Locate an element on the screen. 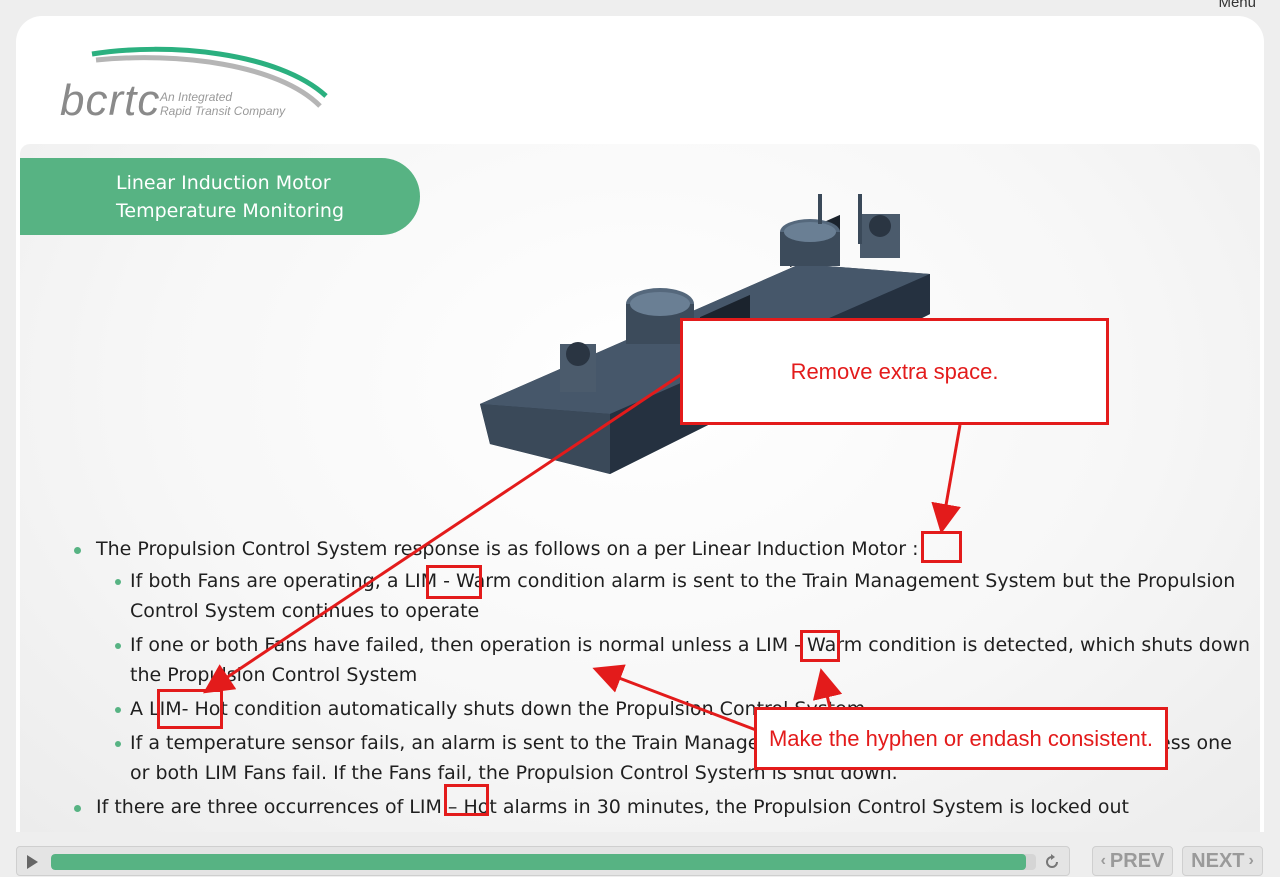 The height and width of the screenshot is (877, 1280). player-controls is located at coordinates (543, 861).